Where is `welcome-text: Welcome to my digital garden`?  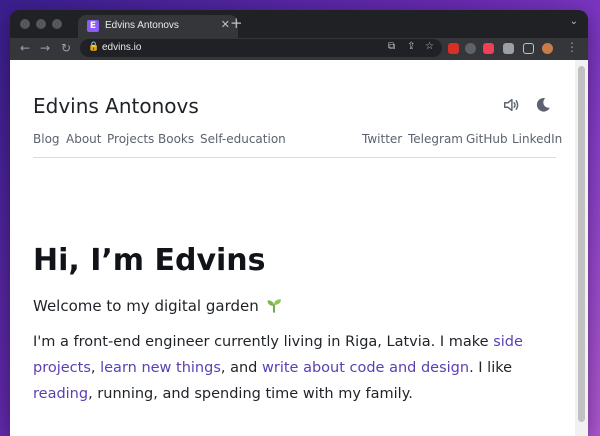 welcome-text: Welcome to my digital garden is located at coordinates (157, 306).